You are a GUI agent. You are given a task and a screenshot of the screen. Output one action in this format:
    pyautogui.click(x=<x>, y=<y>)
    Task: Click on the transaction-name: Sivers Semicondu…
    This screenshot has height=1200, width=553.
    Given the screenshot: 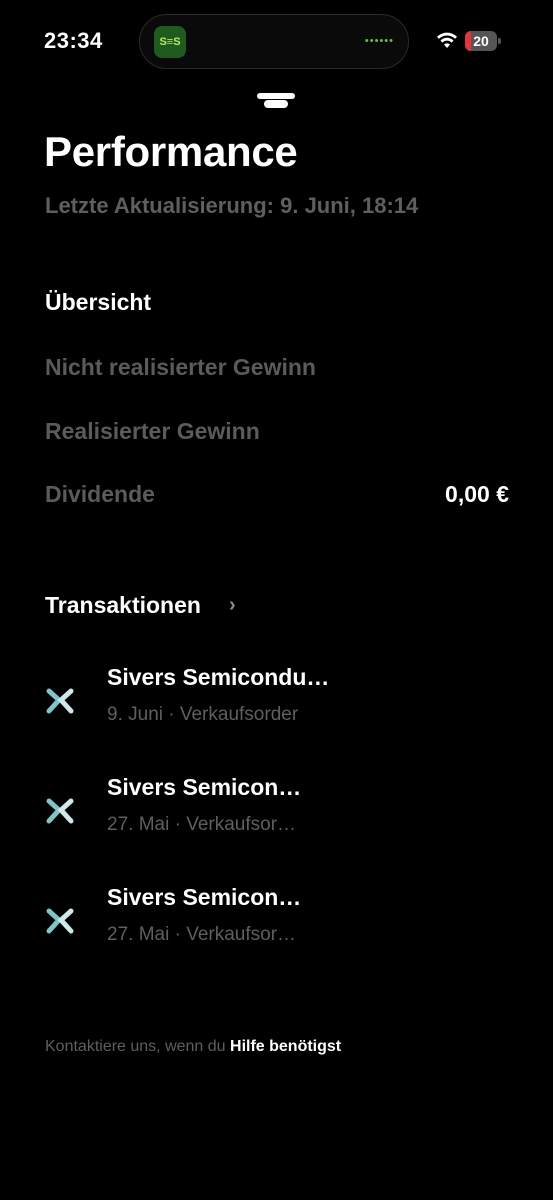 What is the action you would take?
    pyautogui.click(x=218, y=677)
    